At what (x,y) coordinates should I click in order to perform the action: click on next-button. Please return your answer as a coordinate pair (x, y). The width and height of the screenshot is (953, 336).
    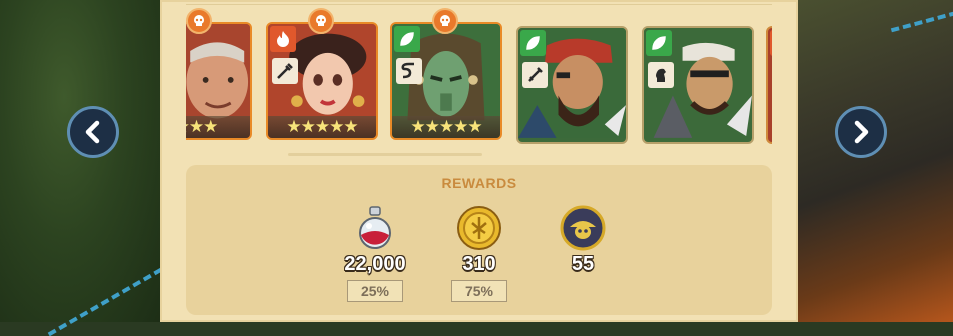
    Looking at the image, I should click on (861, 132).